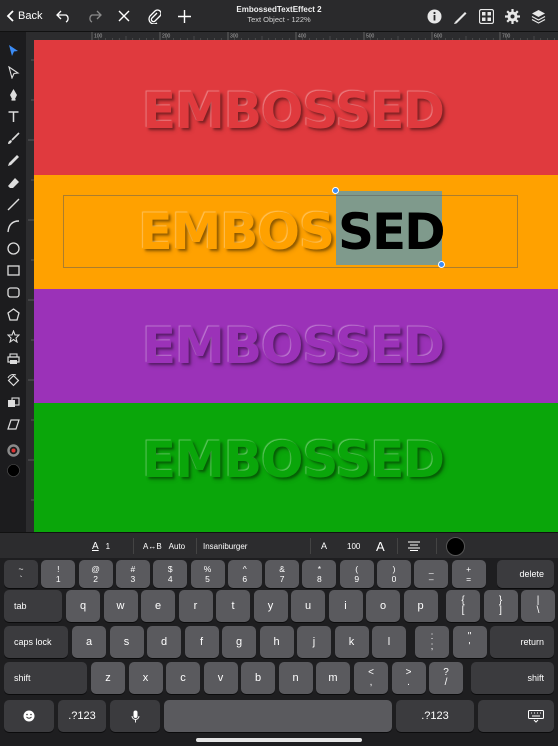 The width and height of the screenshot is (558, 746). Describe the element at coordinates (13, 50) in the screenshot. I see `select-arrow-icon` at that location.